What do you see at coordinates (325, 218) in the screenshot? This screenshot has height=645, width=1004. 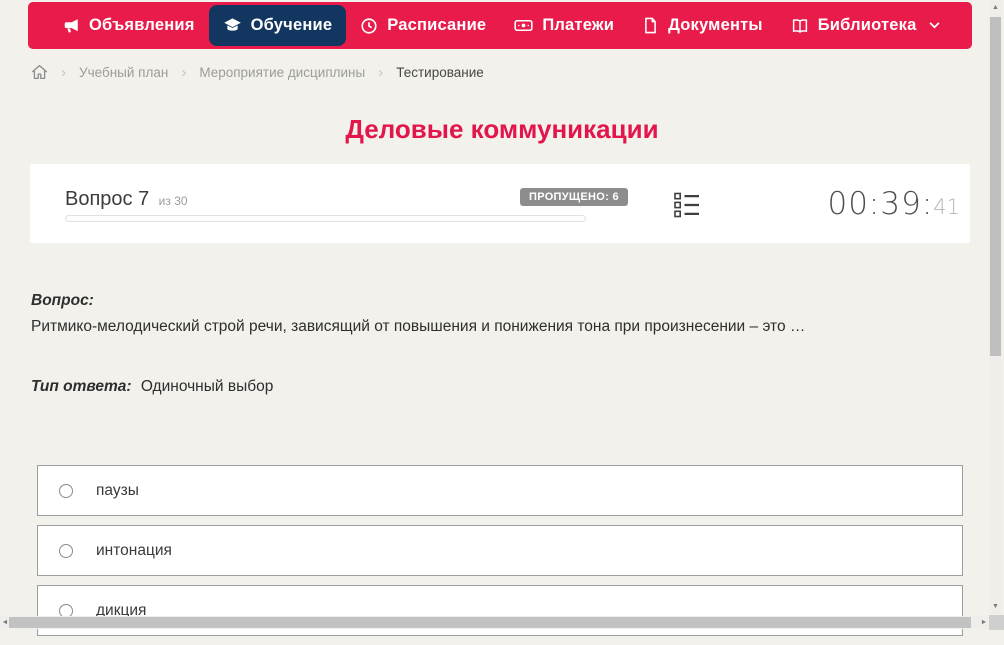 I see `progress-bar` at bounding box center [325, 218].